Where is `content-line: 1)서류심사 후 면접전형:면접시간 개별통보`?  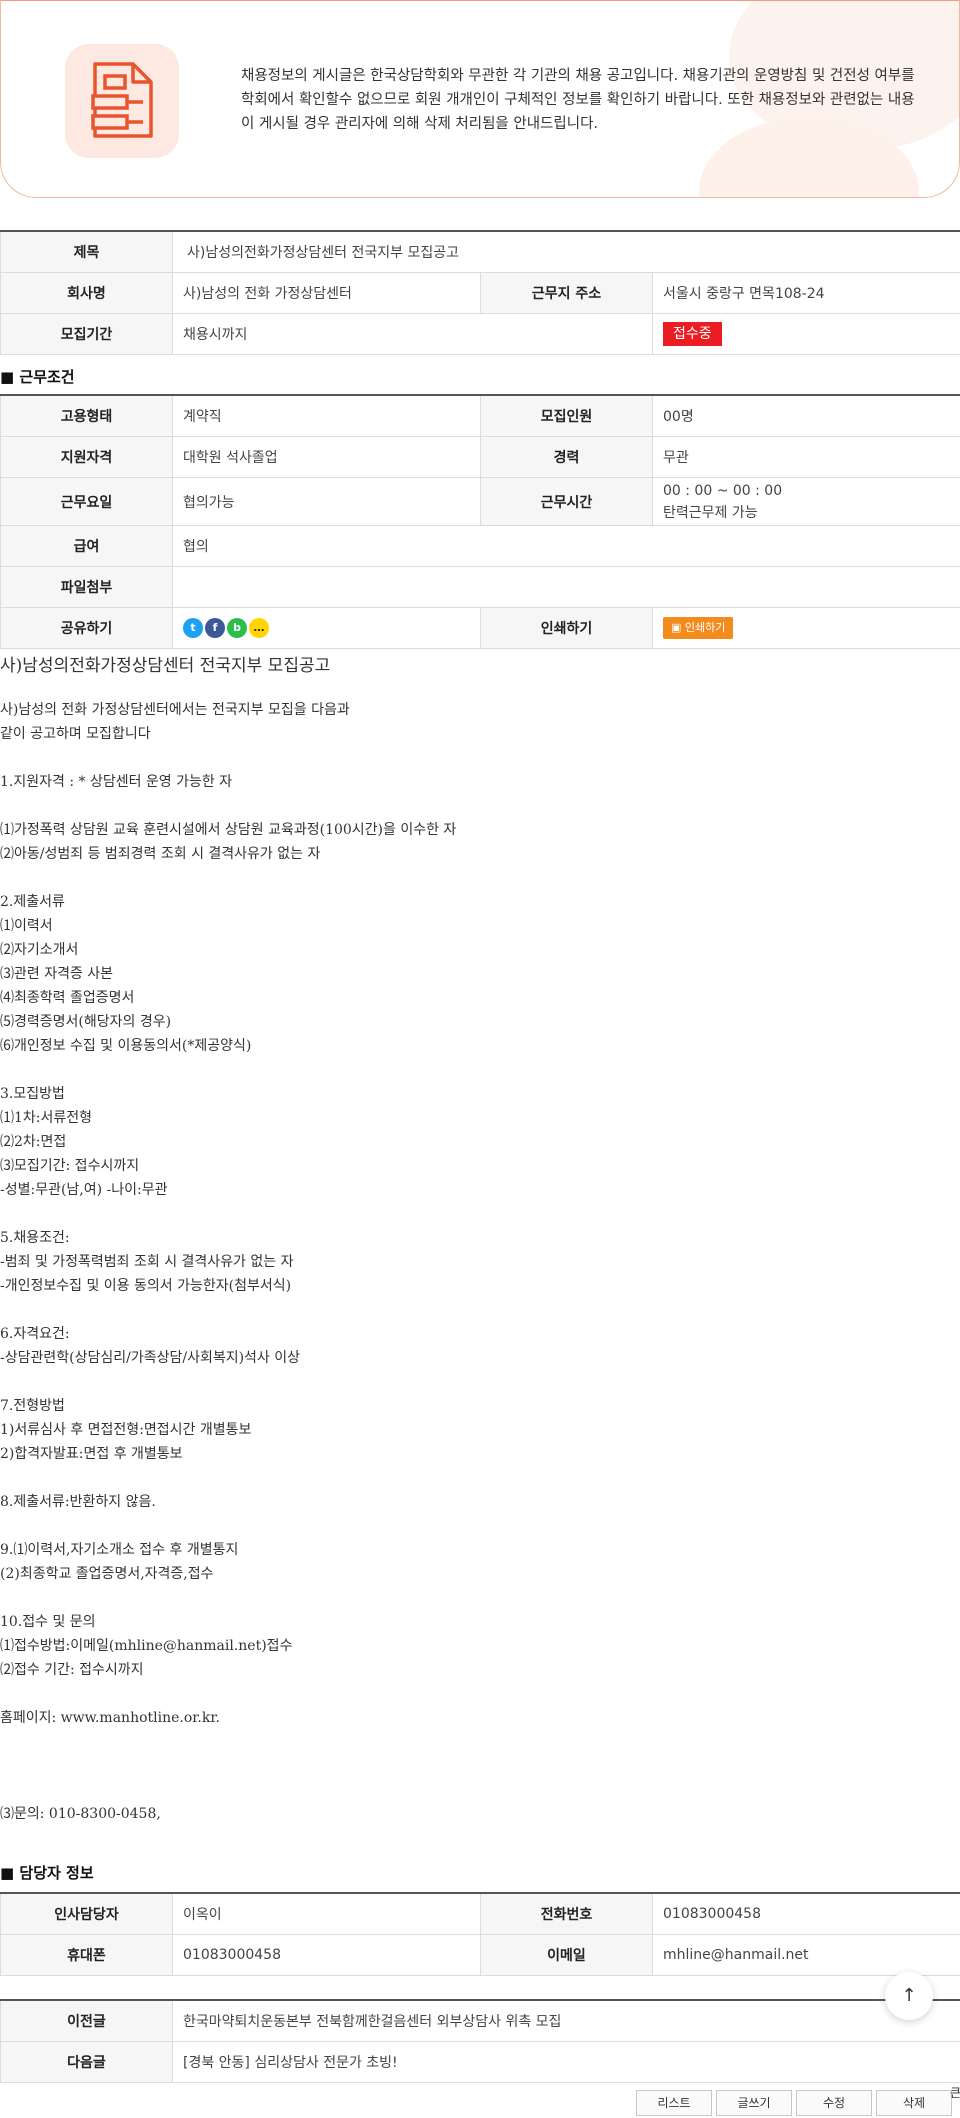 content-line: 1)서류심사 후 면접전형:면접시간 개별통보 is located at coordinates (126, 1430).